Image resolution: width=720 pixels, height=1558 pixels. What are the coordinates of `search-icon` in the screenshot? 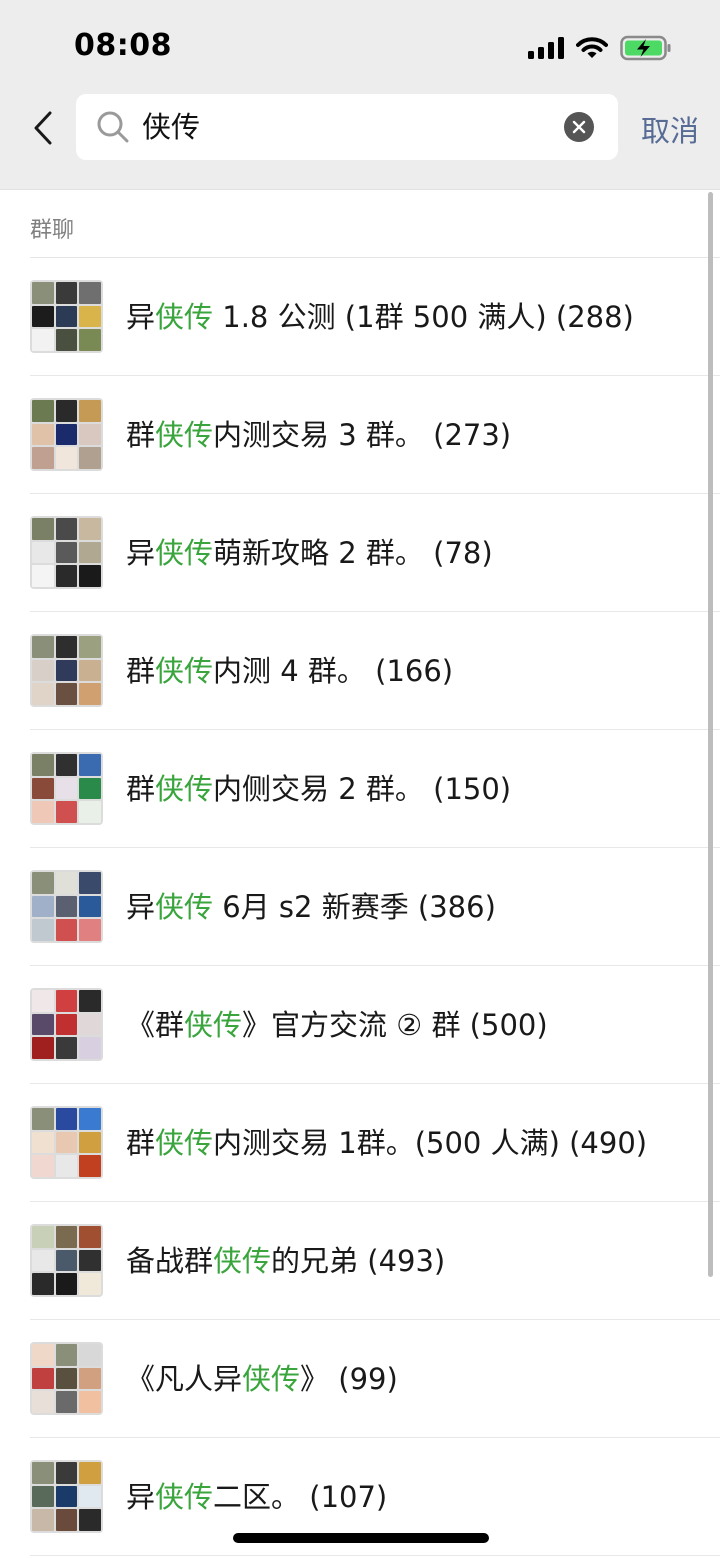 It's located at (113, 127).